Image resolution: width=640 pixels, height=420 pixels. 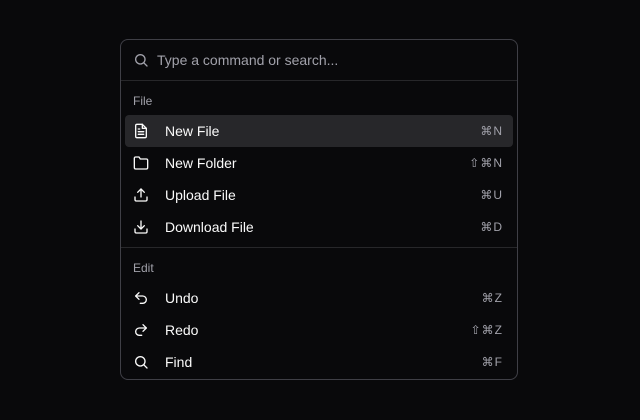 What do you see at coordinates (319, 362) in the screenshot?
I see `command-find: Find ⌘F` at bounding box center [319, 362].